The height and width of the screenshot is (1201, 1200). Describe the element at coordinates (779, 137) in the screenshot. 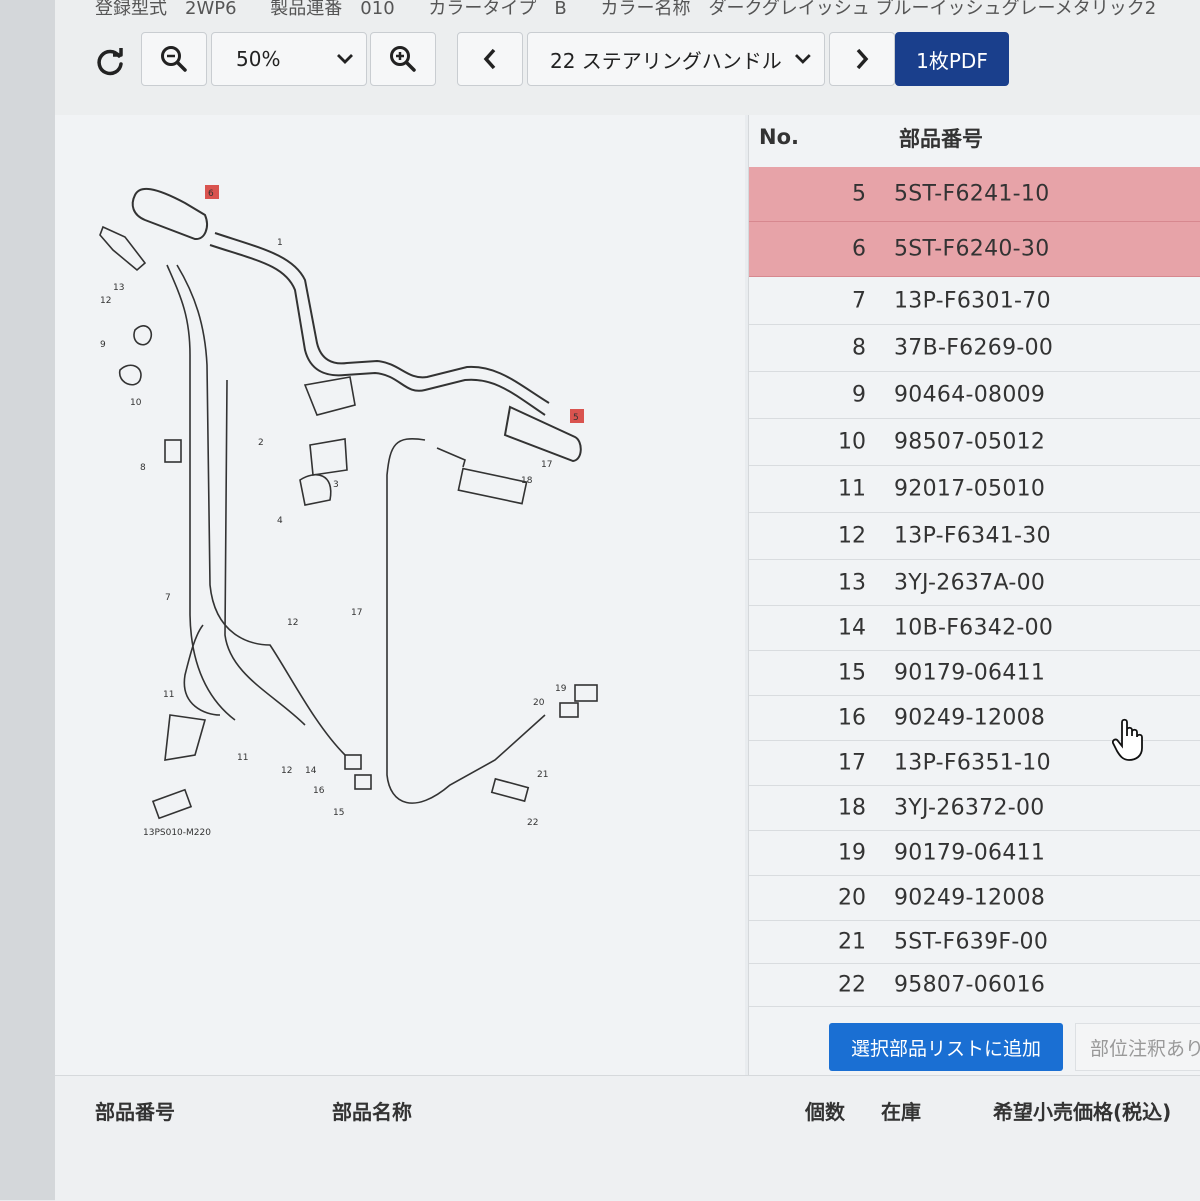

I see `column-no: No.` at that location.